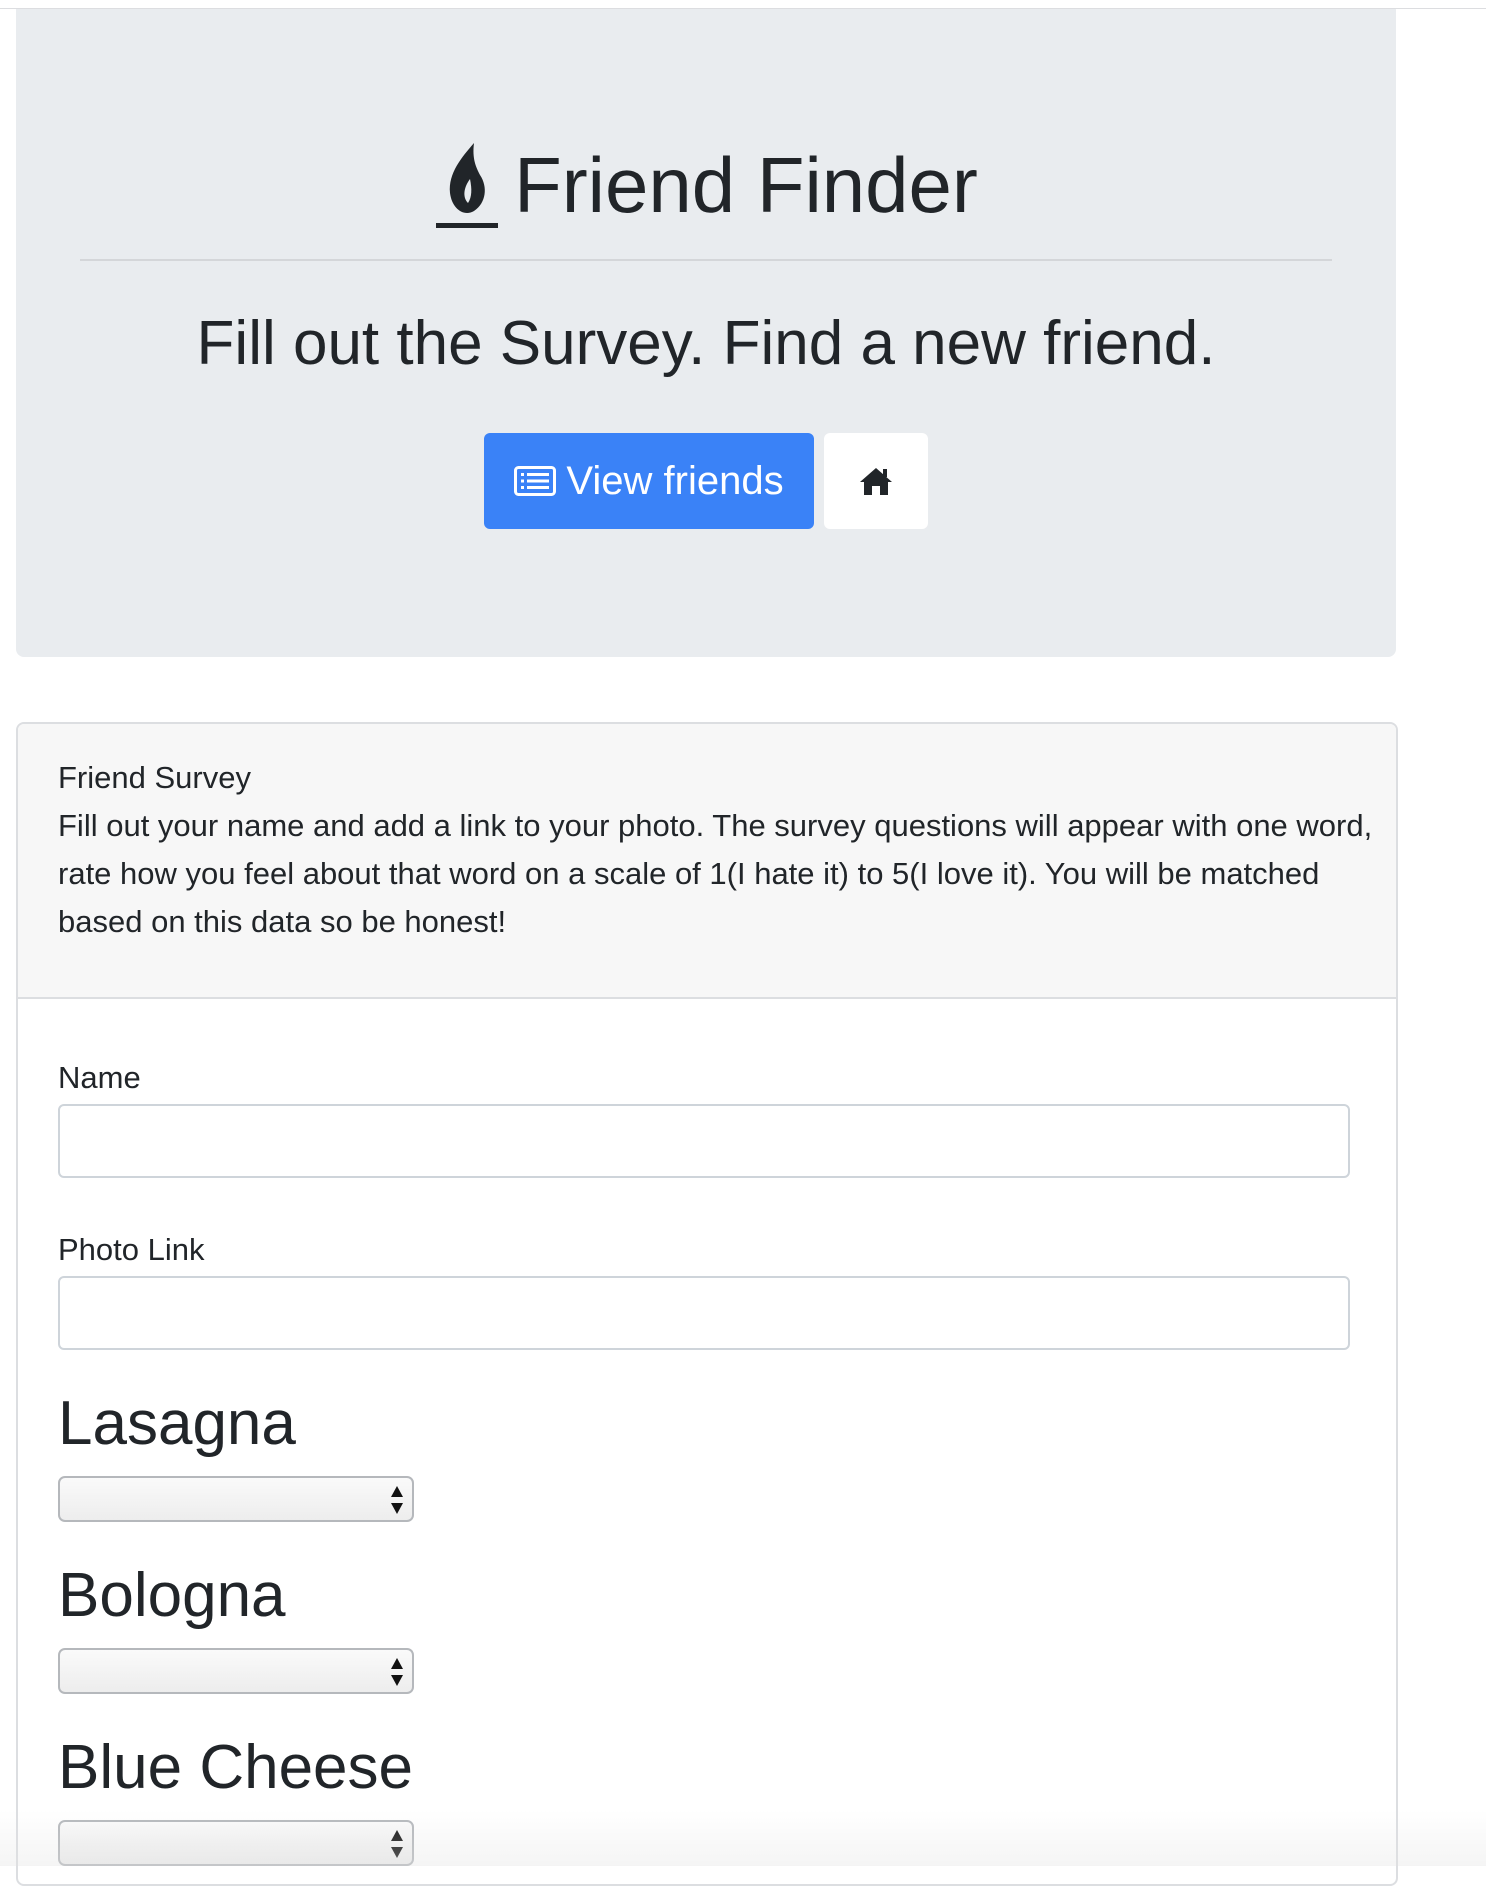 The height and width of the screenshot is (1886, 1486). I want to click on home-button, so click(876, 481).